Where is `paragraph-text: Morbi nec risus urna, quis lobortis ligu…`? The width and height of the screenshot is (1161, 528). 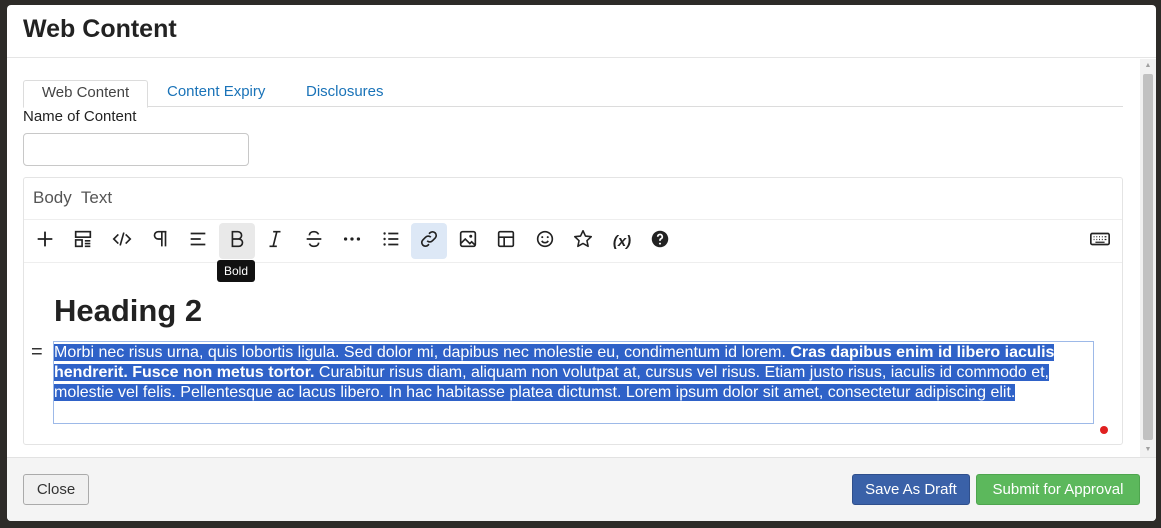
paragraph-text: Morbi nec risus urna, quis lobortis ligu… is located at coordinates (564, 373).